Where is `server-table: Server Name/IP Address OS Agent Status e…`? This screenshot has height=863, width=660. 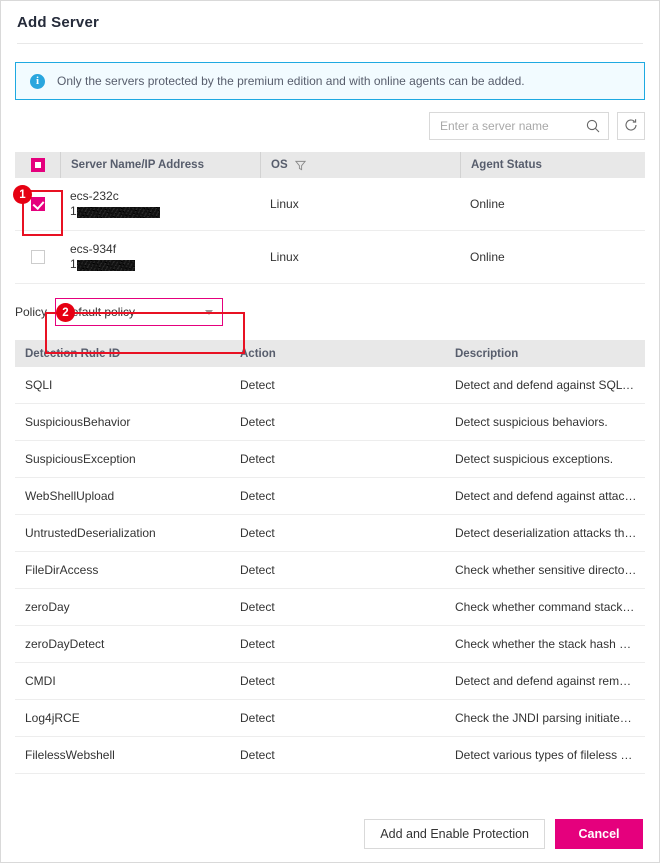 server-table: Server Name/IP Address OS Agent Status e… is located at coordinates (330, 218).